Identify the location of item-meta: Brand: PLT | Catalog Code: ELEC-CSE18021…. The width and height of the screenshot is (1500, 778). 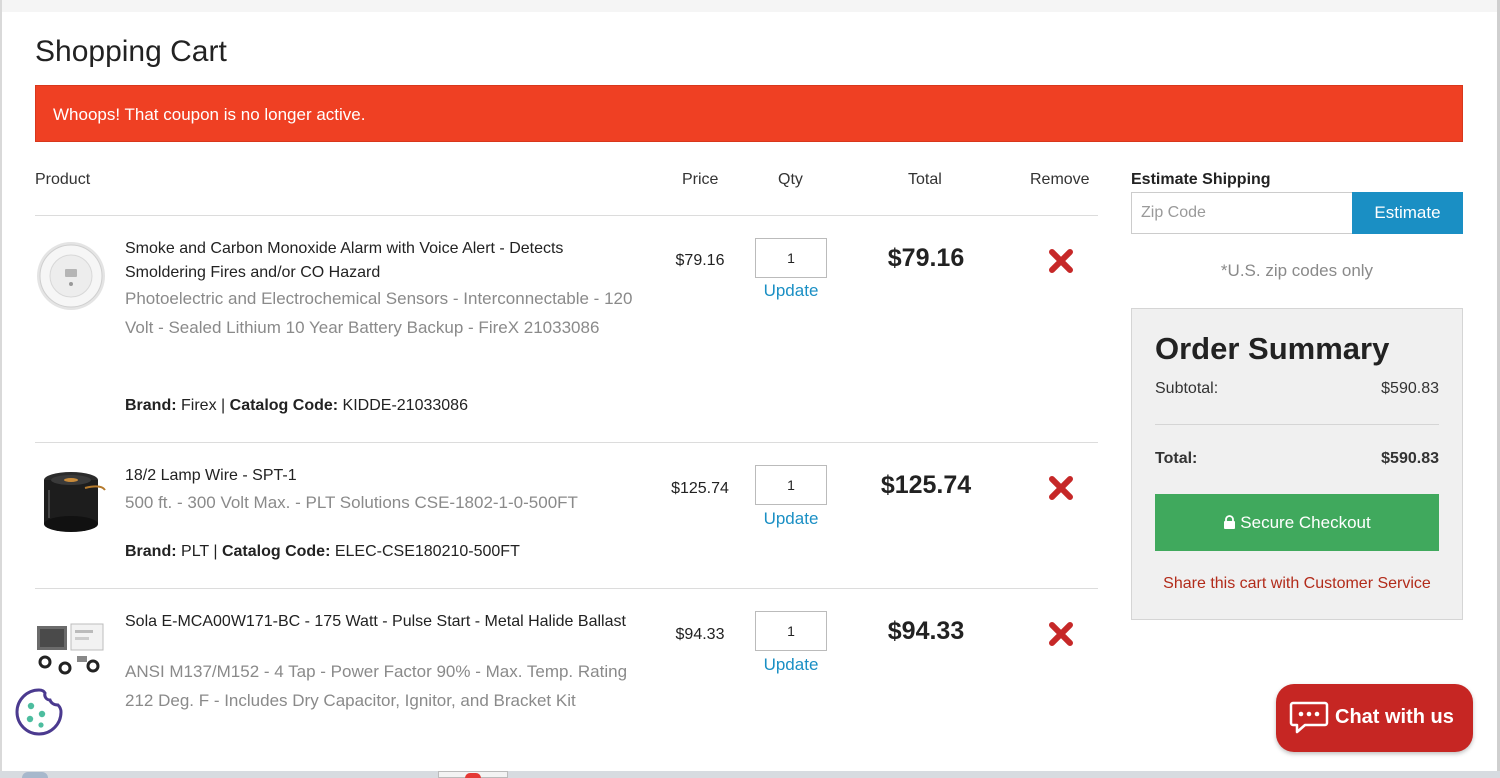
(322, 551).